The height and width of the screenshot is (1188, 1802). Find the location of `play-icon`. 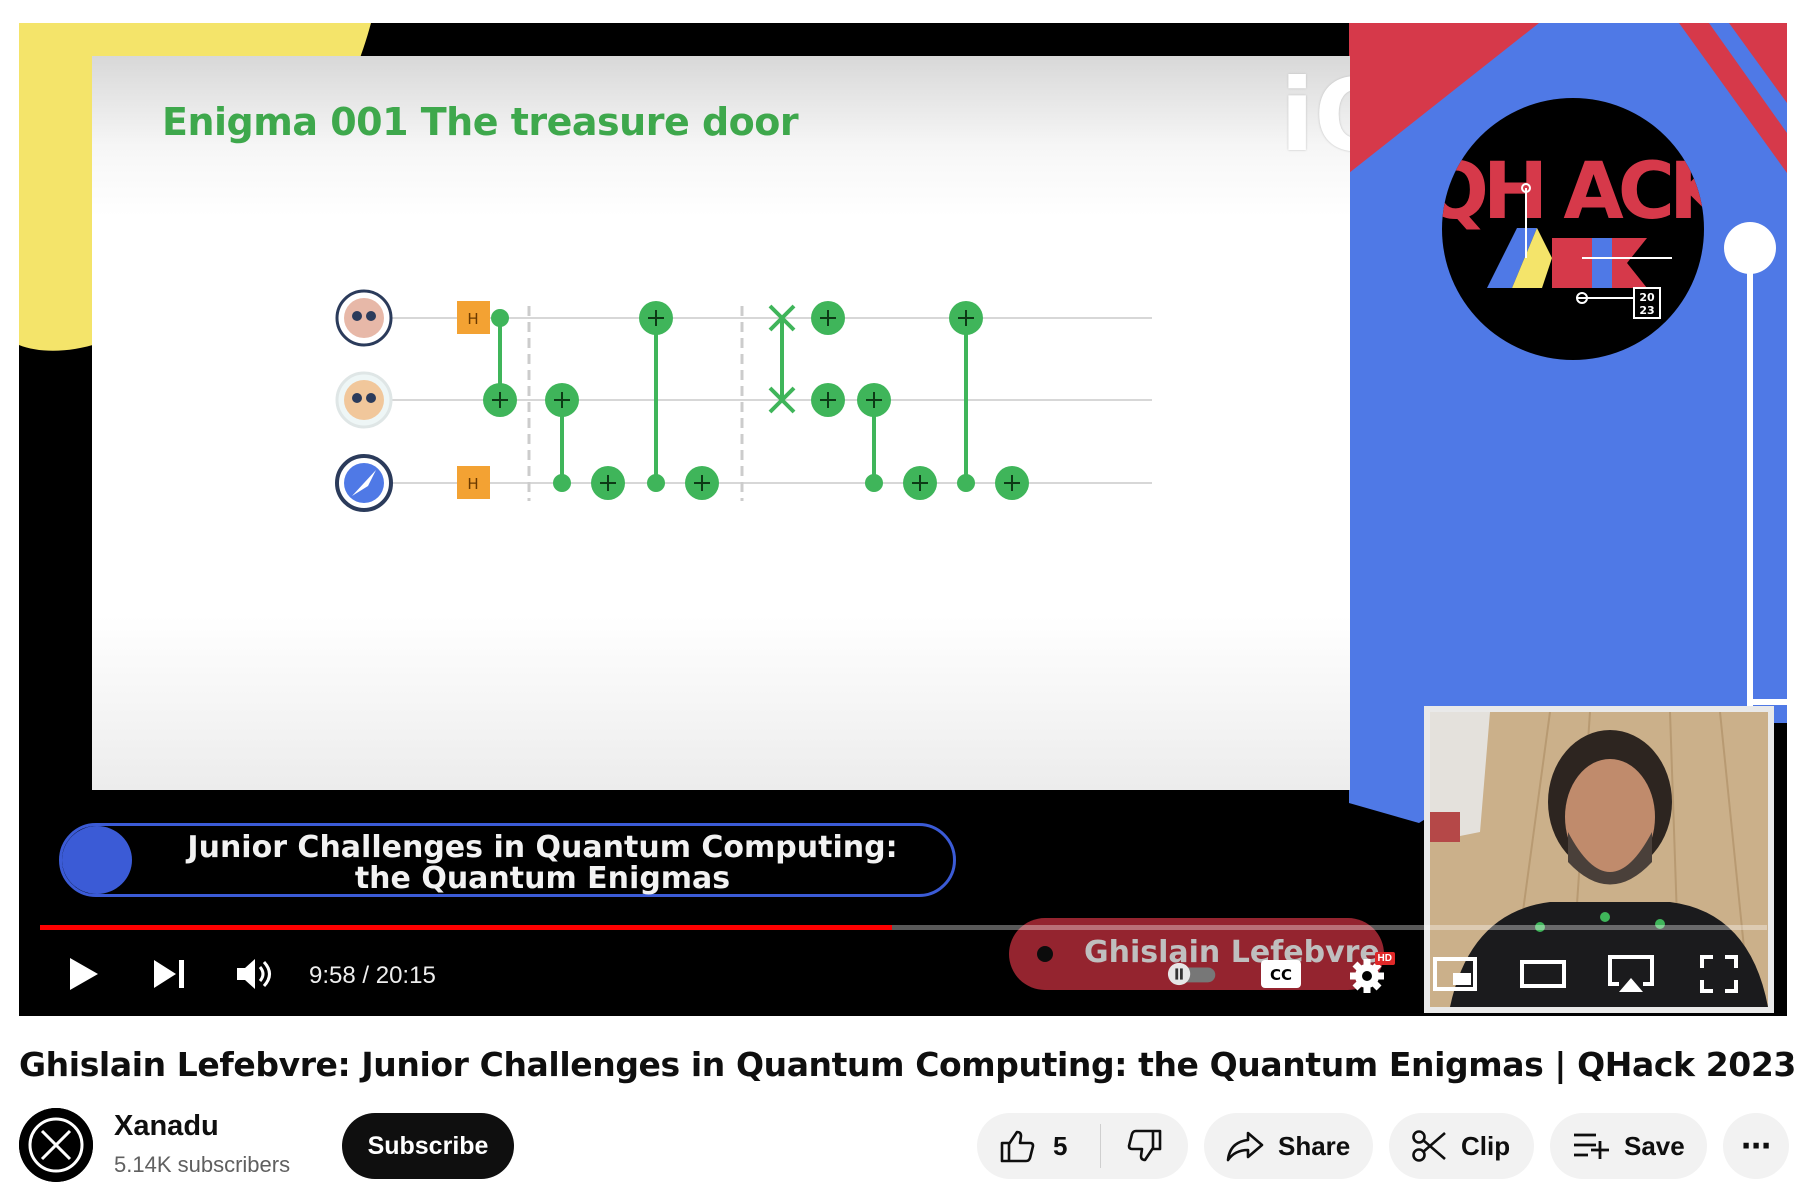

play-icon is located at coordinates (84, 974).